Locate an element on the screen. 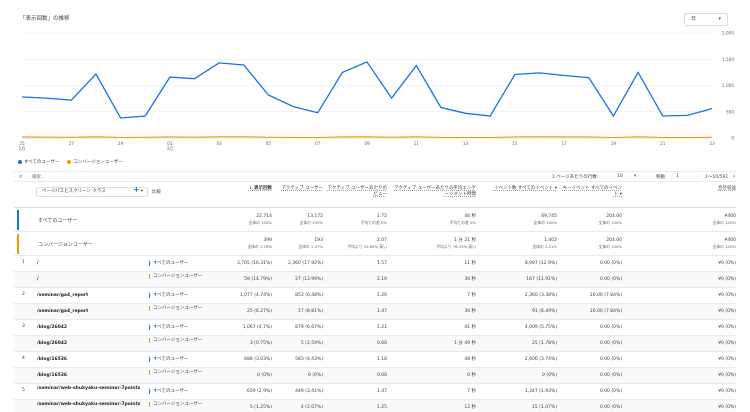  cell-value: 2,360 (17.92%) is located at coordinates (305, 263).